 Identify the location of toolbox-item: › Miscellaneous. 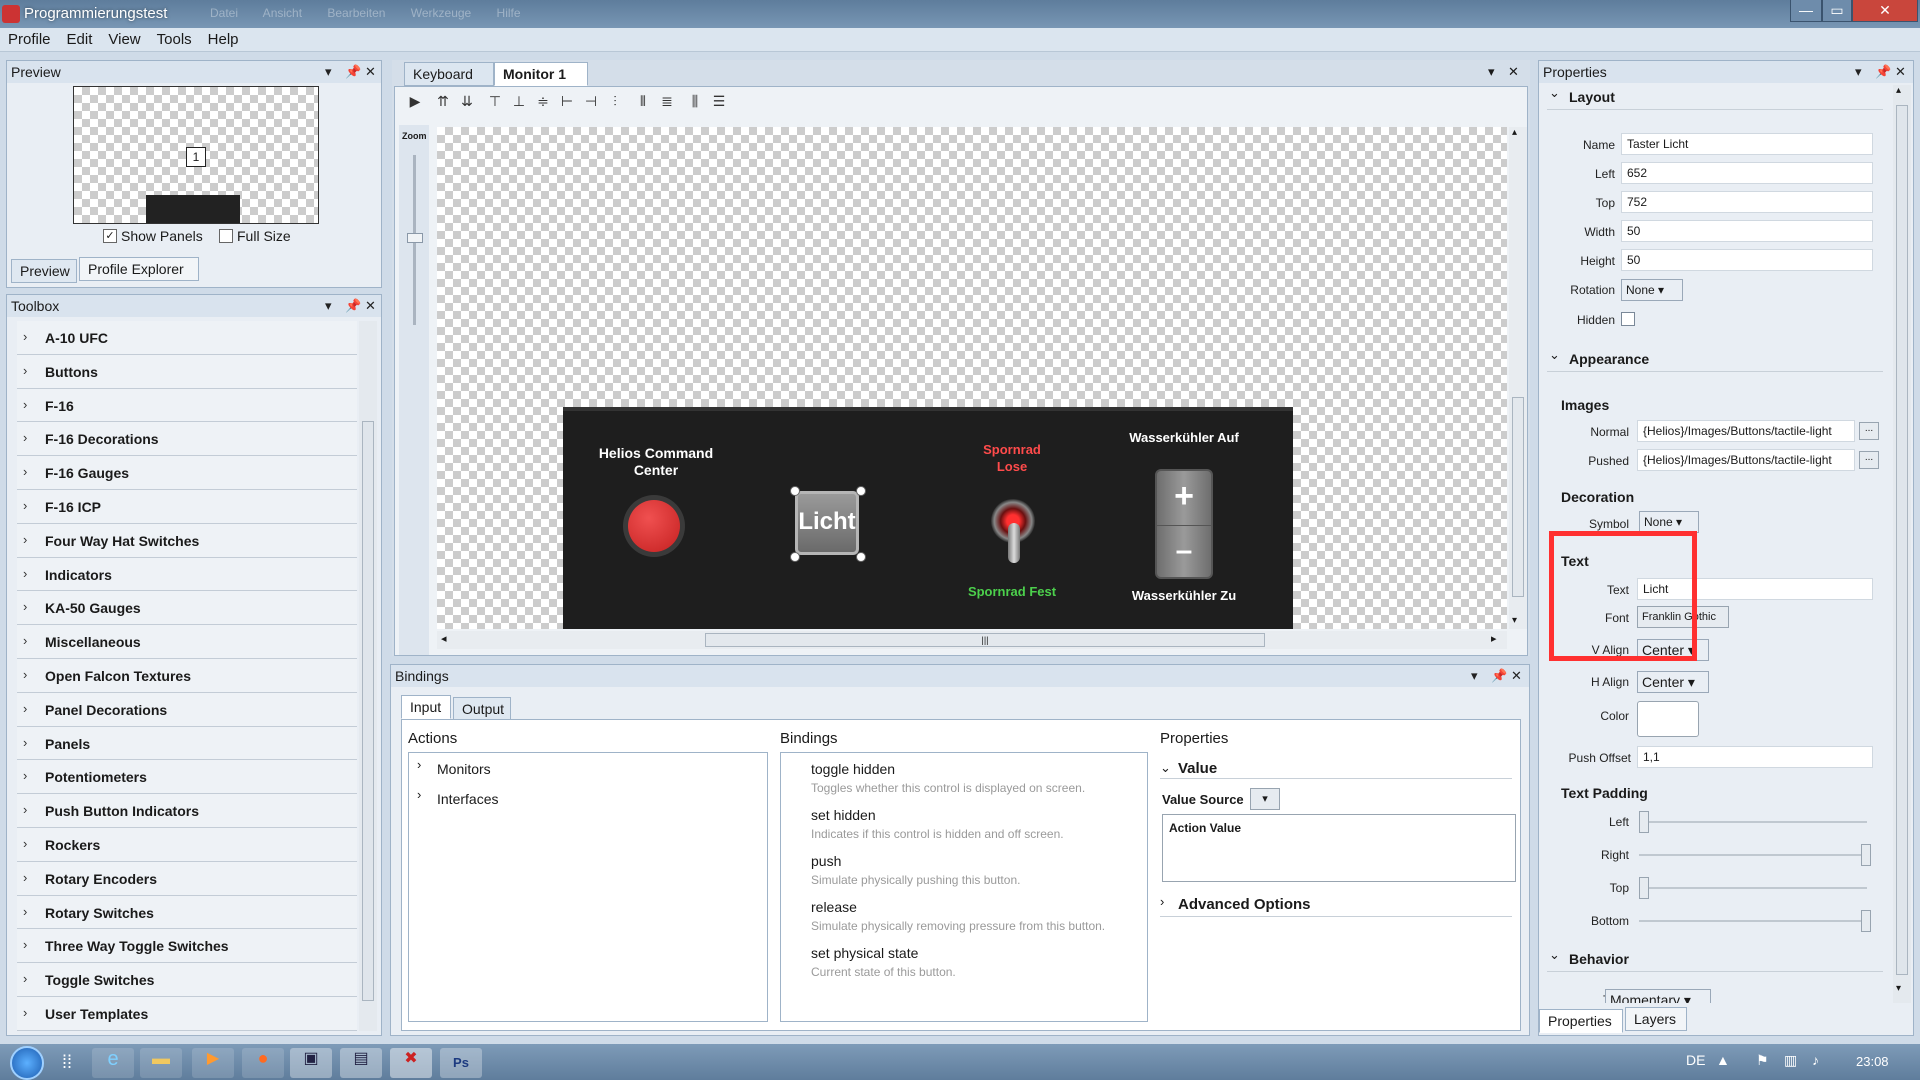
(187, 642).